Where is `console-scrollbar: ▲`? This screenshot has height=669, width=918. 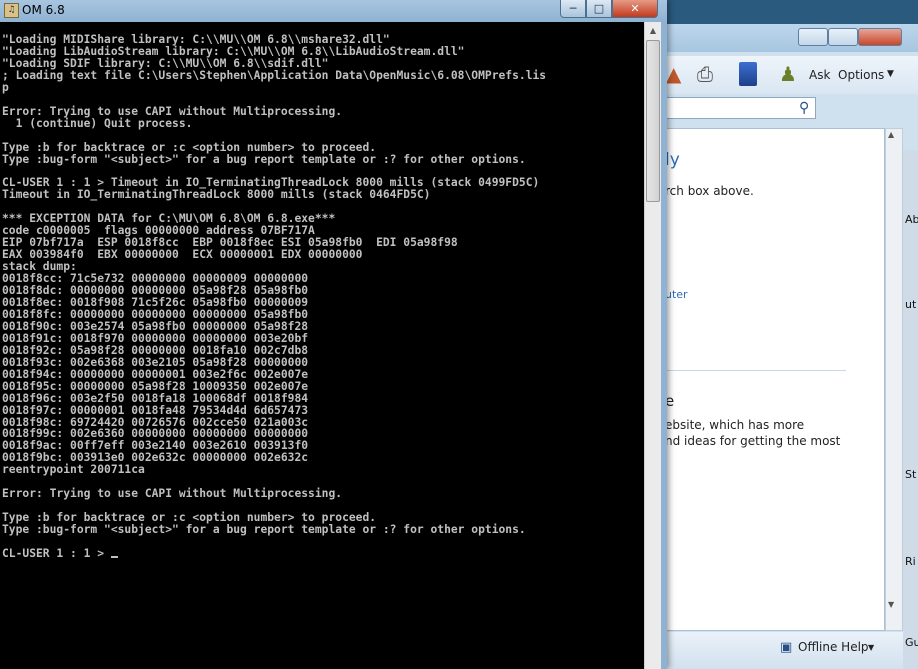
console-scrollbar: ▲ is located at coordinates (652, 345).